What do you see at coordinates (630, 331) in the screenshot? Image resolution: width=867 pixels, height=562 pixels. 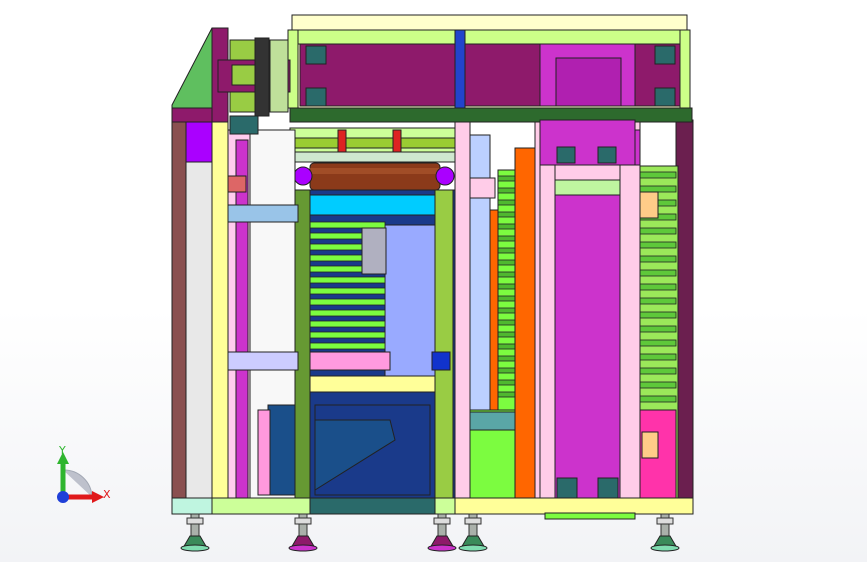 I see `center-column-rail-right` at bounding box center [630, 331].